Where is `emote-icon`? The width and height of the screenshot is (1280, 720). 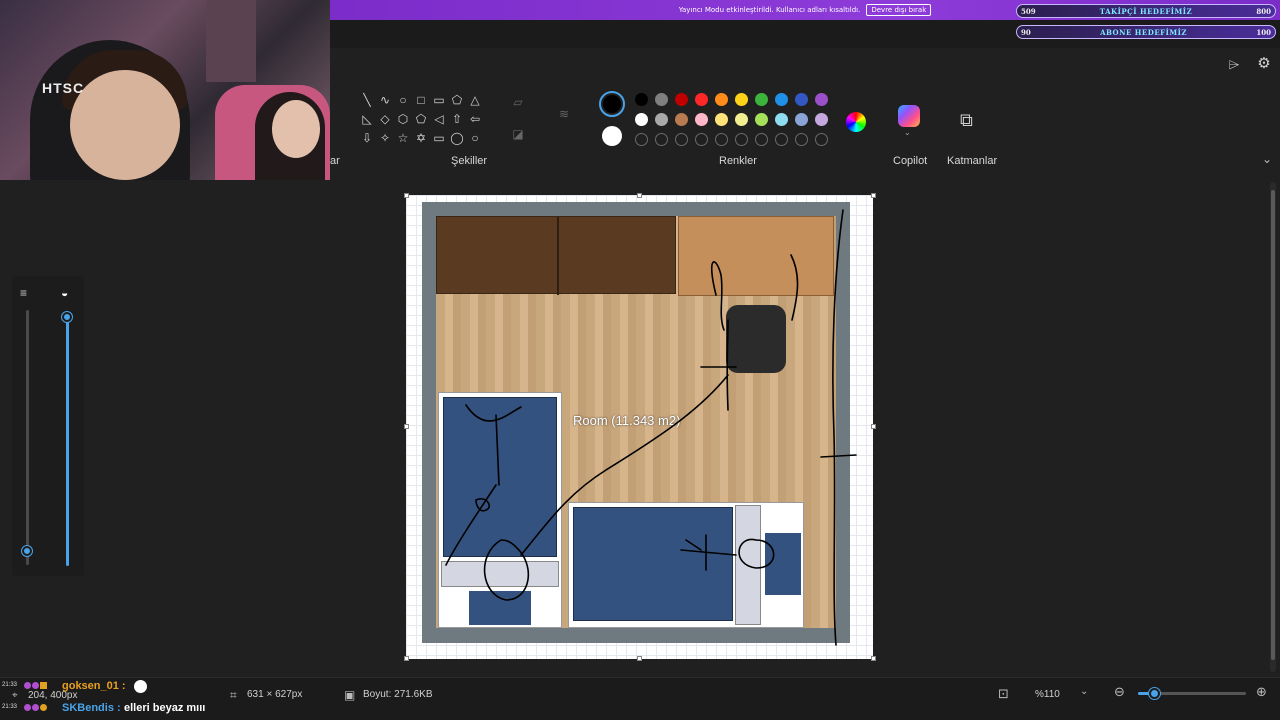 emote-icon is located at coordinates (140, 686).